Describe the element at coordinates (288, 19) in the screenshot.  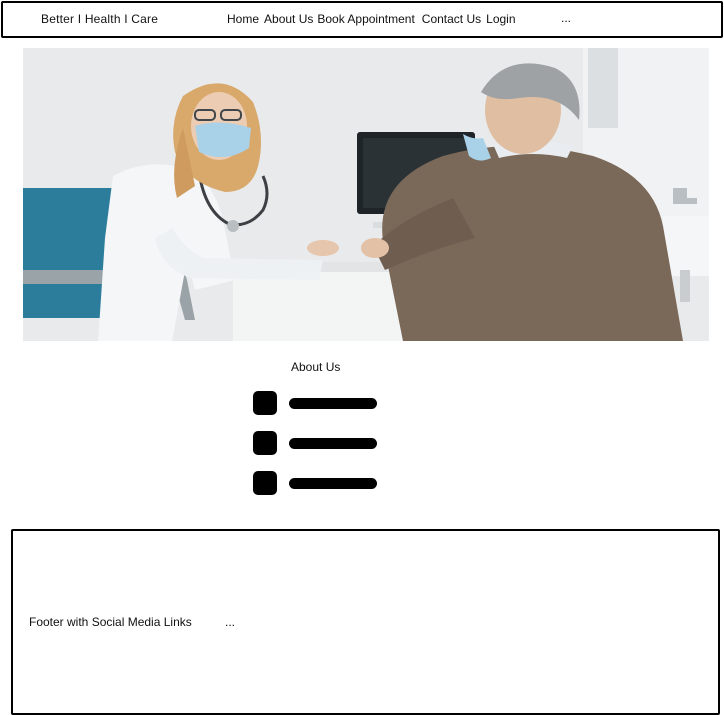
I see `nav-link-about-us: About Us` at that location.